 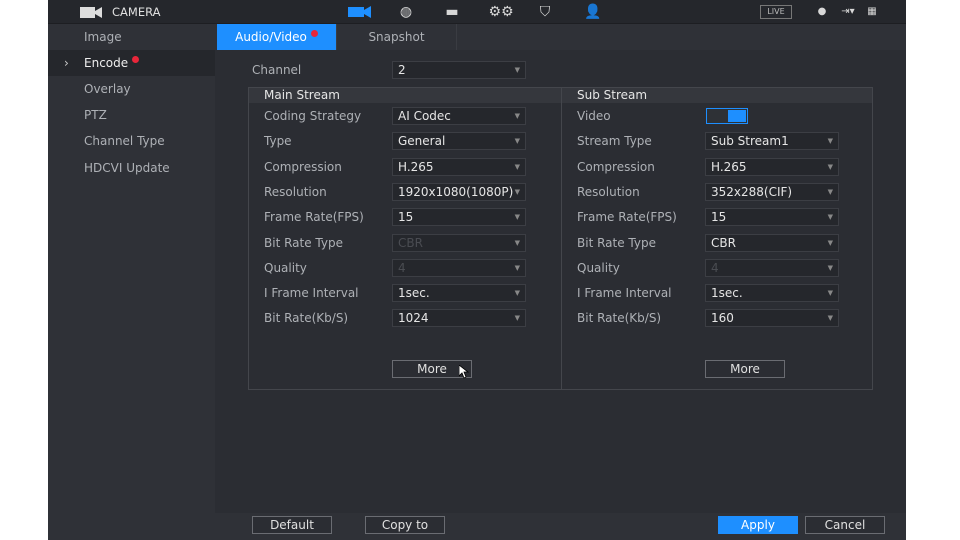 I want to click on footer-bar: Default Copy to Apply Cancel, so click(x=560, y=526).